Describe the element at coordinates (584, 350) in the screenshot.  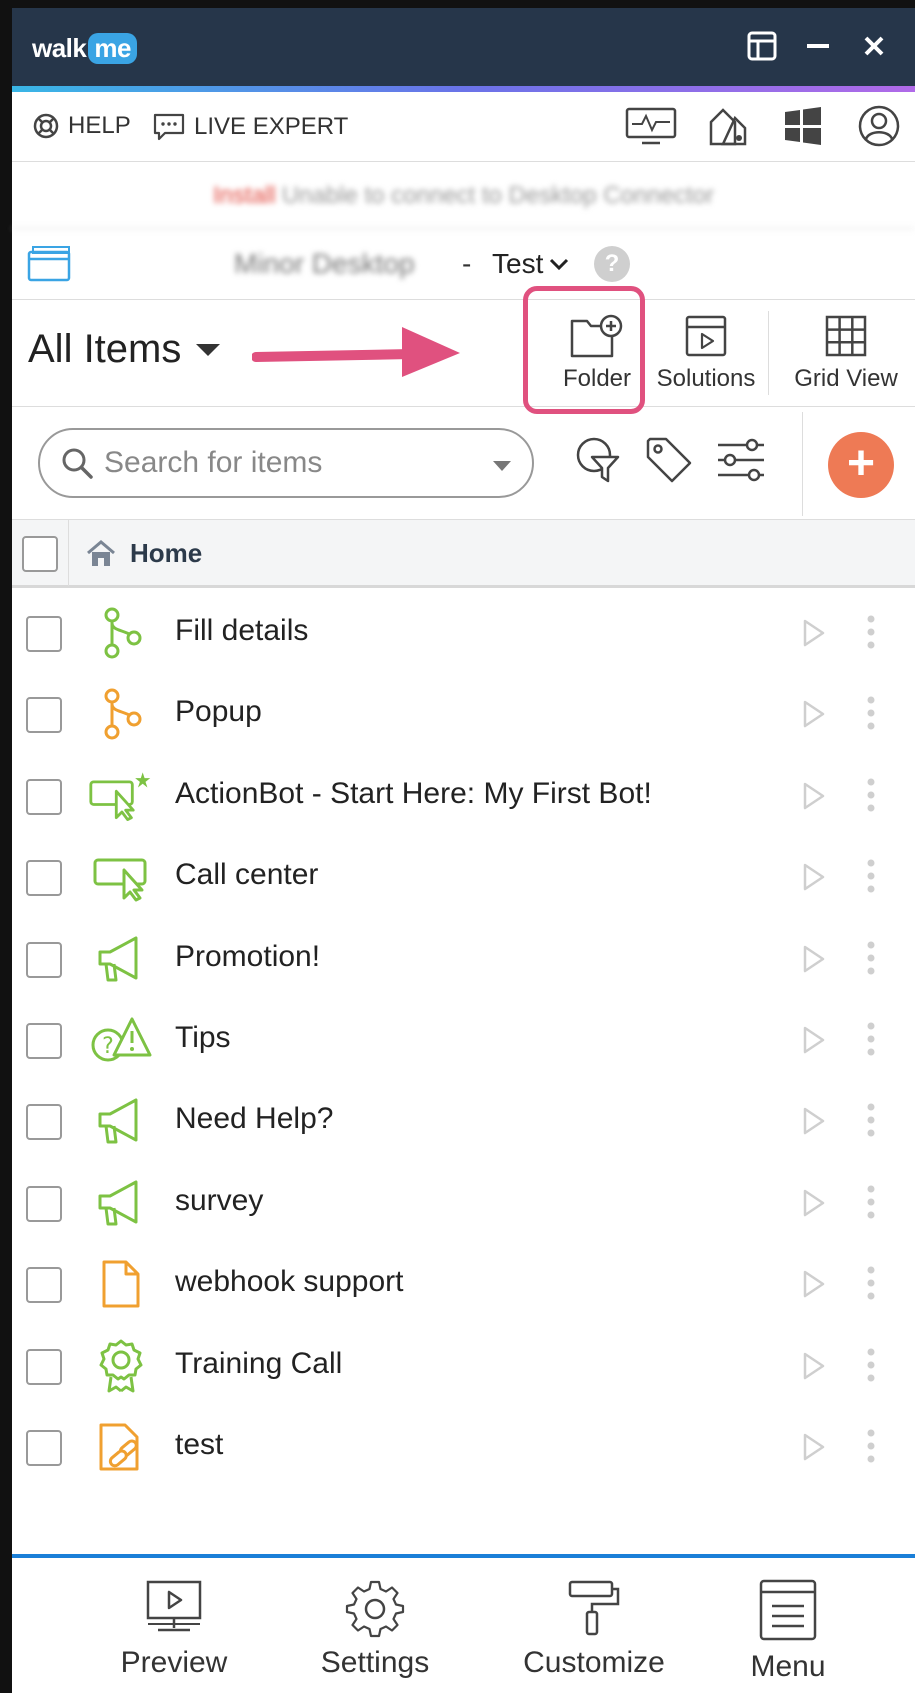
I see `folder-highlight-box` at that location.